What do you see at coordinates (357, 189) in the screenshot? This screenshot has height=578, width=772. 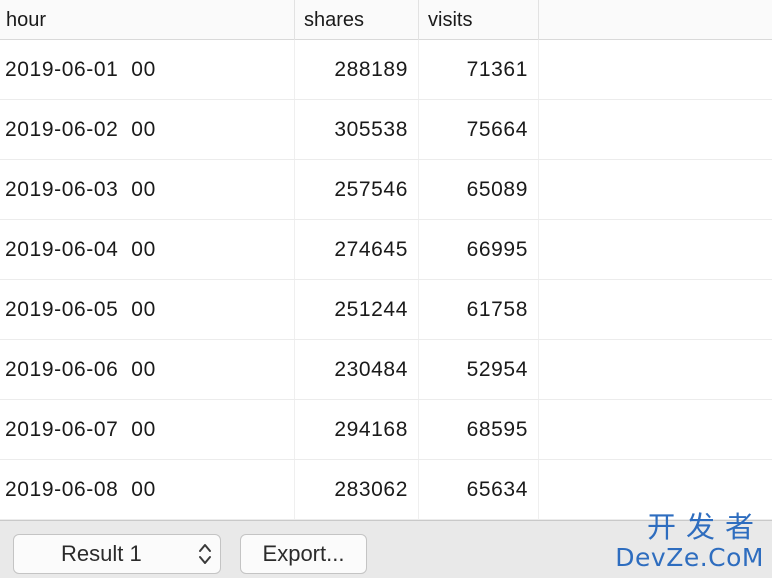 I see `cell-shares: 257546` at bounding box center [357, 189].